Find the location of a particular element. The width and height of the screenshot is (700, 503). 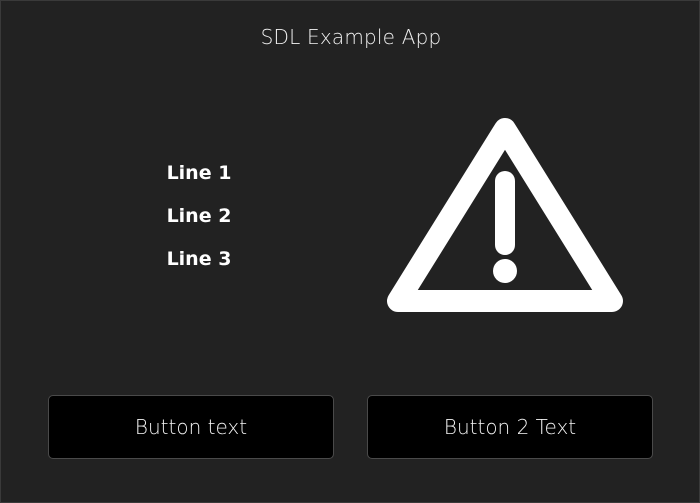

window-title: SDL Example App is located at coordinates (351, 37).